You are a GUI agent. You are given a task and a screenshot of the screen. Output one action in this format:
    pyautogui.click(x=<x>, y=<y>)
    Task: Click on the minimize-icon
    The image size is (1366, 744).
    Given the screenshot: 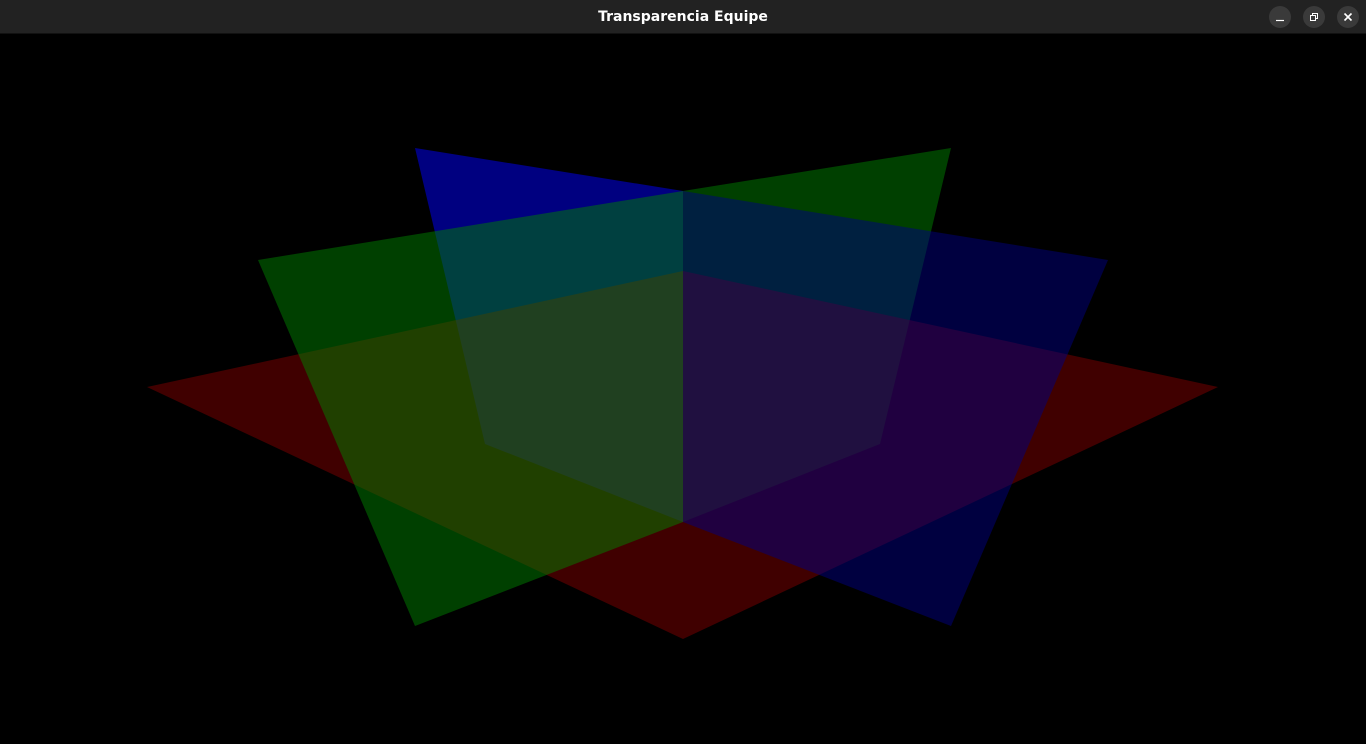 What is the action you would take?
    pyautogui.click(x=1280, y=20)
    